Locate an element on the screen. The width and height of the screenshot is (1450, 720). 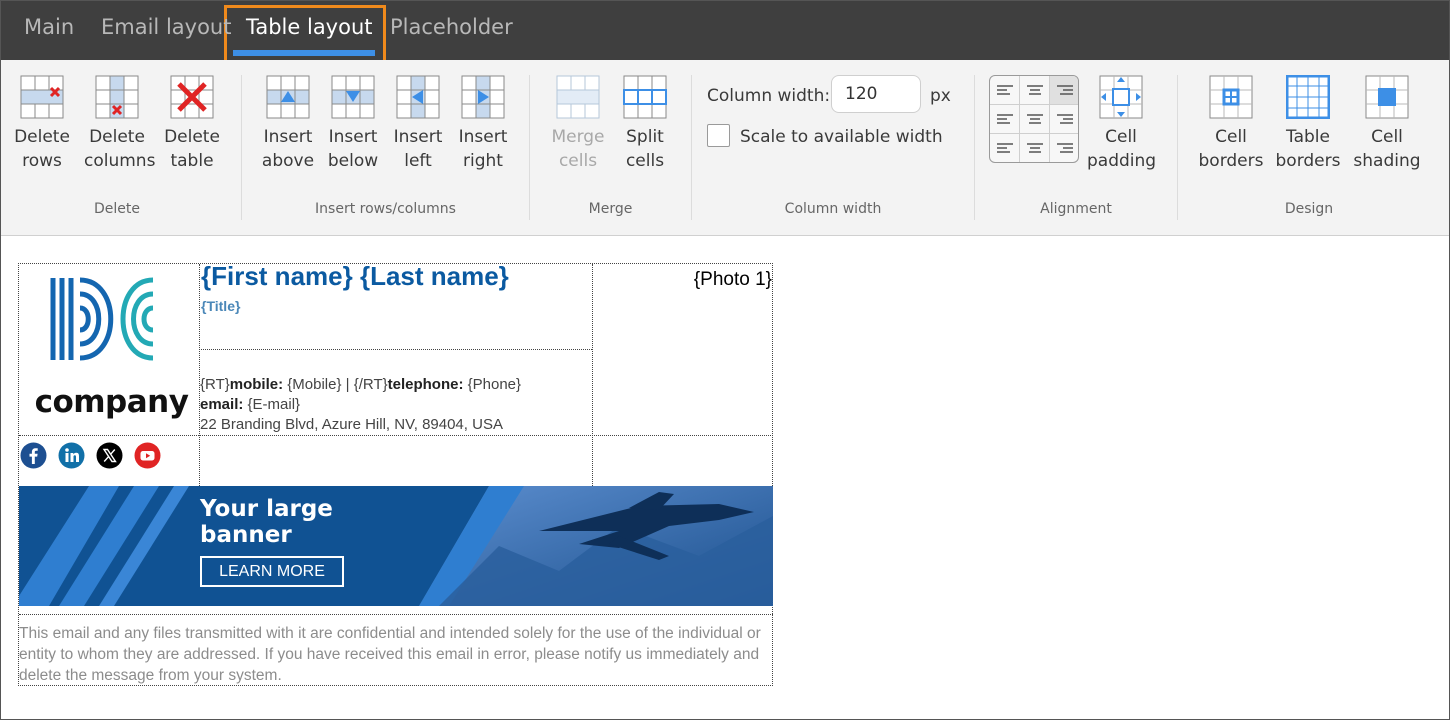
align-top-right-button is located at coordinates (1064, 90).